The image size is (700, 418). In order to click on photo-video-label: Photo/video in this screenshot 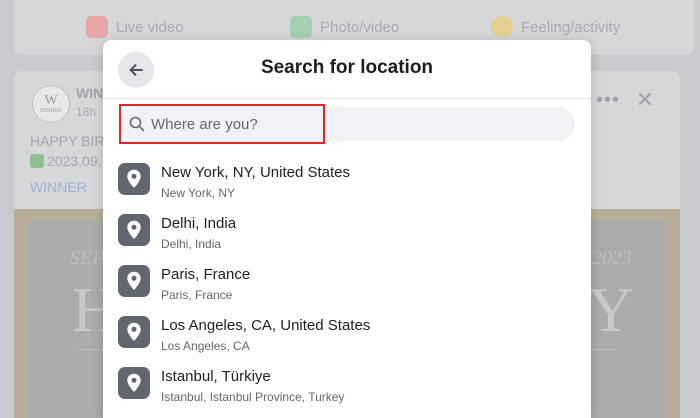, I will do `click(360, 27)`.